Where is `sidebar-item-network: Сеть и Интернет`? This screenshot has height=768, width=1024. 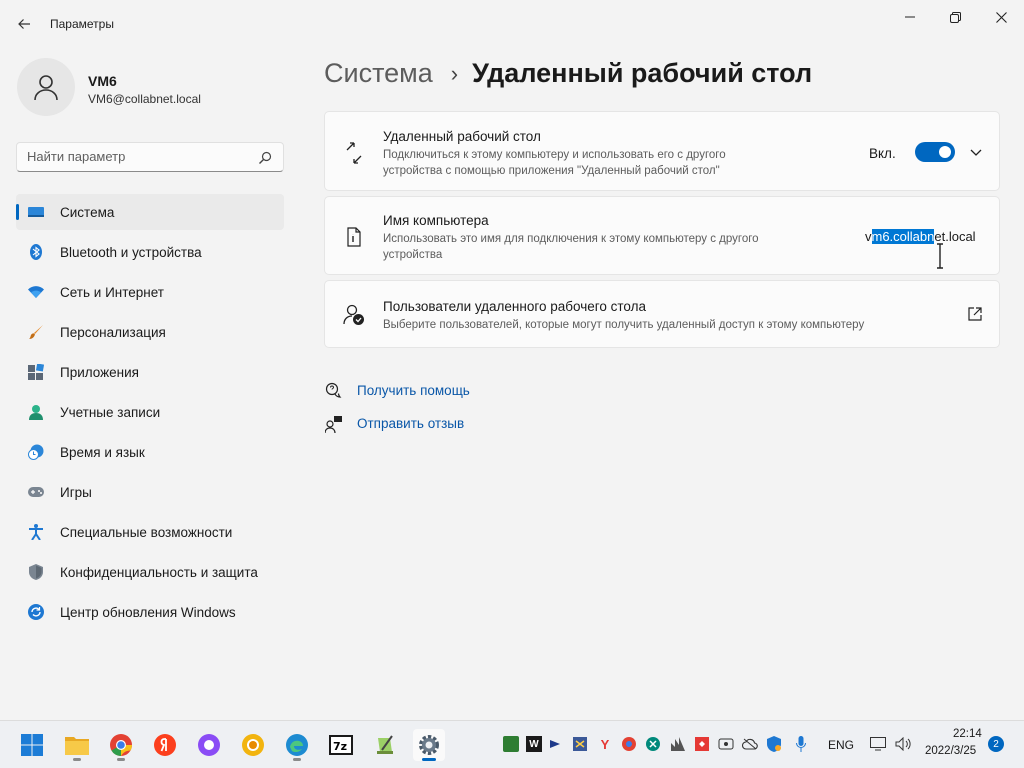 sidebar-item-network: Сеть и Интернет is located at coordinates (150, 292).